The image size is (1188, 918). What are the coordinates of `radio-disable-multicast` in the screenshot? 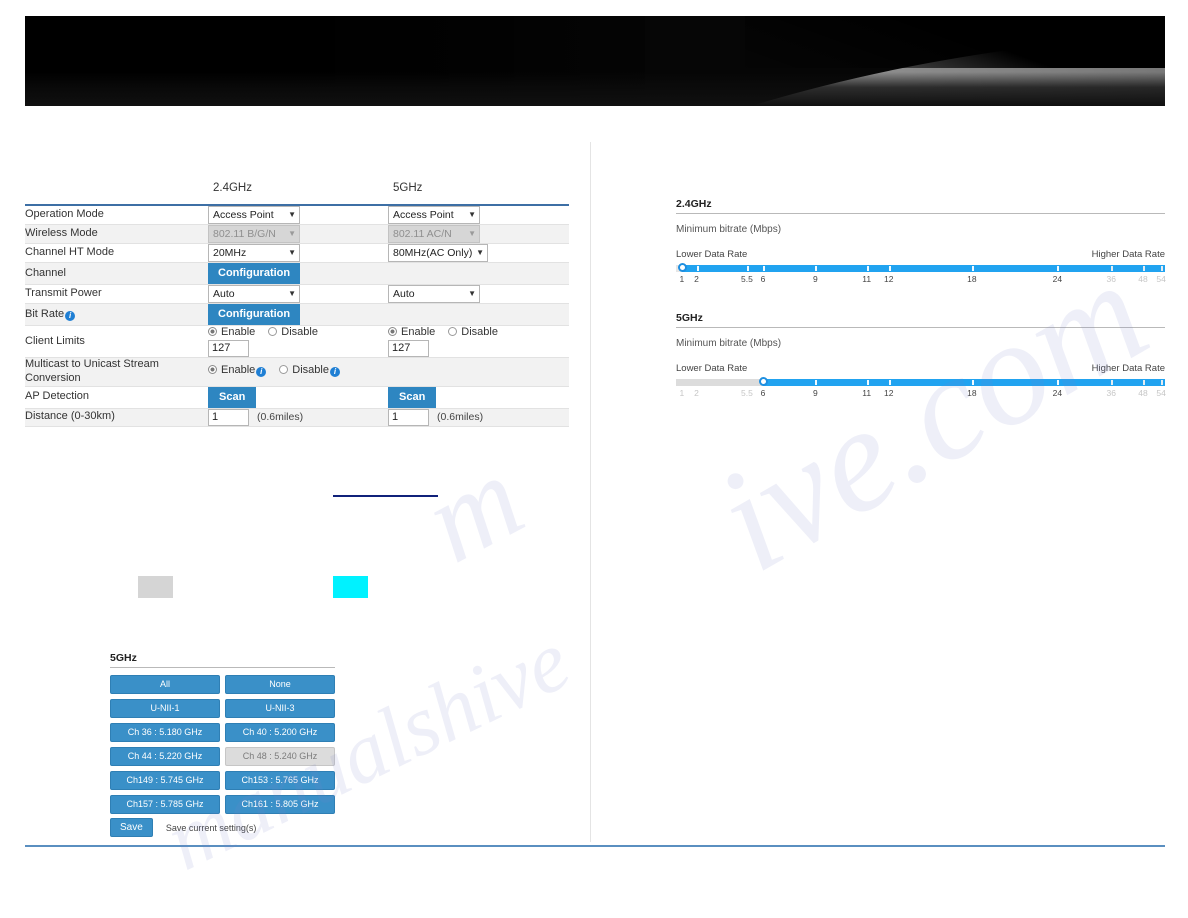 It's located at (284, 370).